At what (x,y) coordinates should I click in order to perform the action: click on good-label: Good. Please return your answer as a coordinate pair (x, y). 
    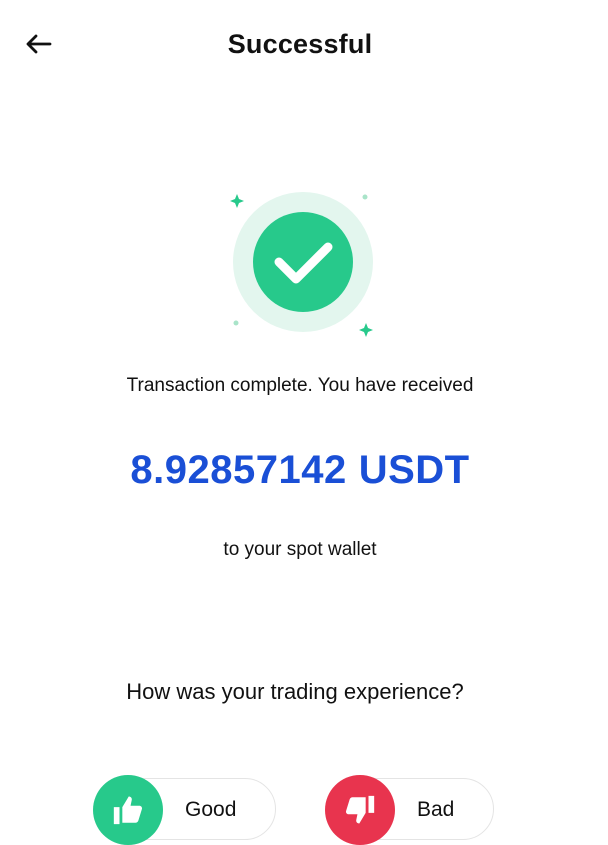
    Looking at the image, I should click on (211, 809).